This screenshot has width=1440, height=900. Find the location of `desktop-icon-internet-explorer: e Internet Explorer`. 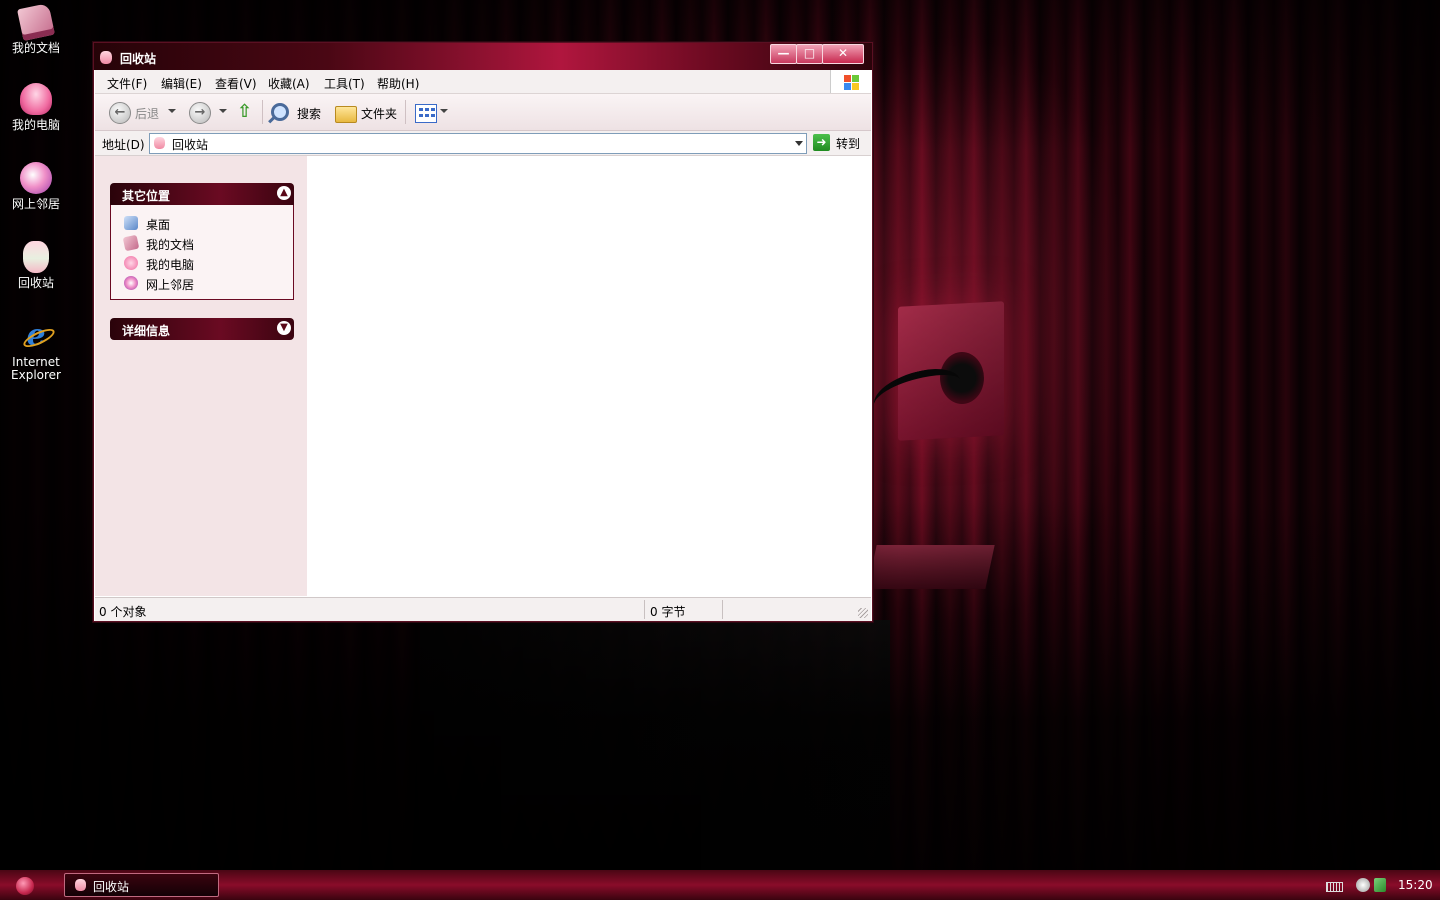

desktop-icon-internet-explorer: e Internet Explorer is located at coordinates (36, 351).